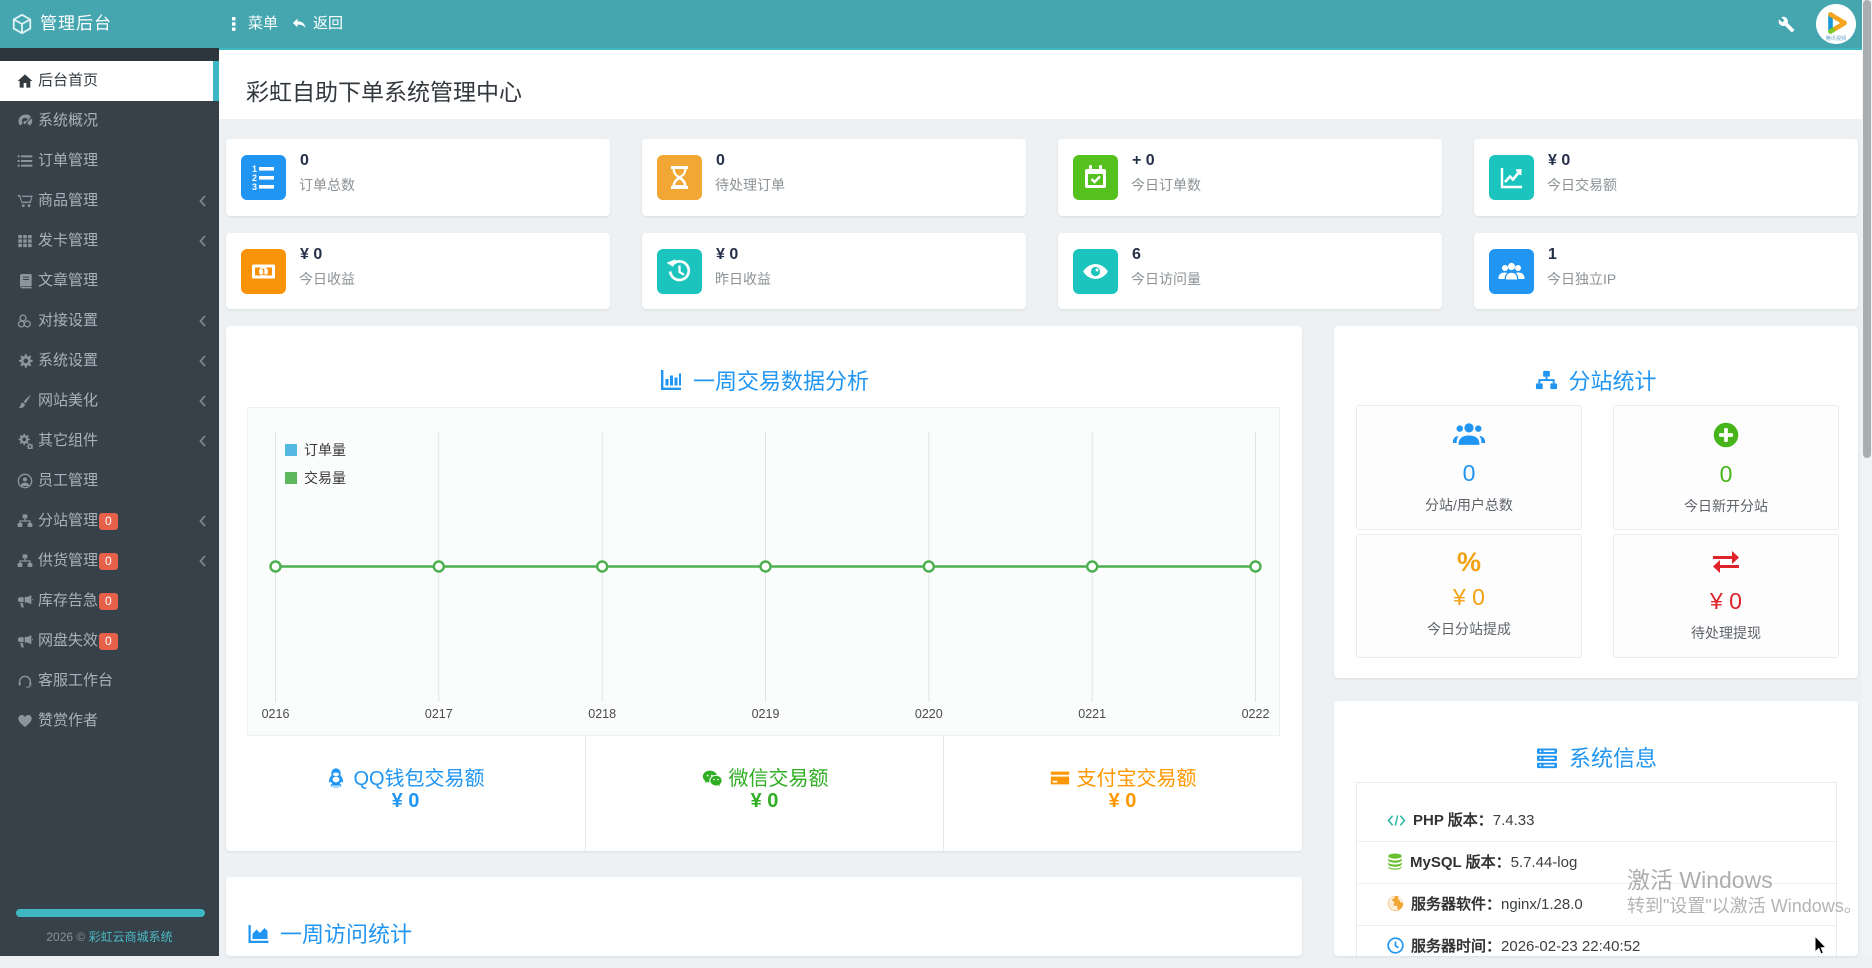  Describe the element at coordinates (254, 187) in the screenshot. I see `svg-text: 3` at that location.